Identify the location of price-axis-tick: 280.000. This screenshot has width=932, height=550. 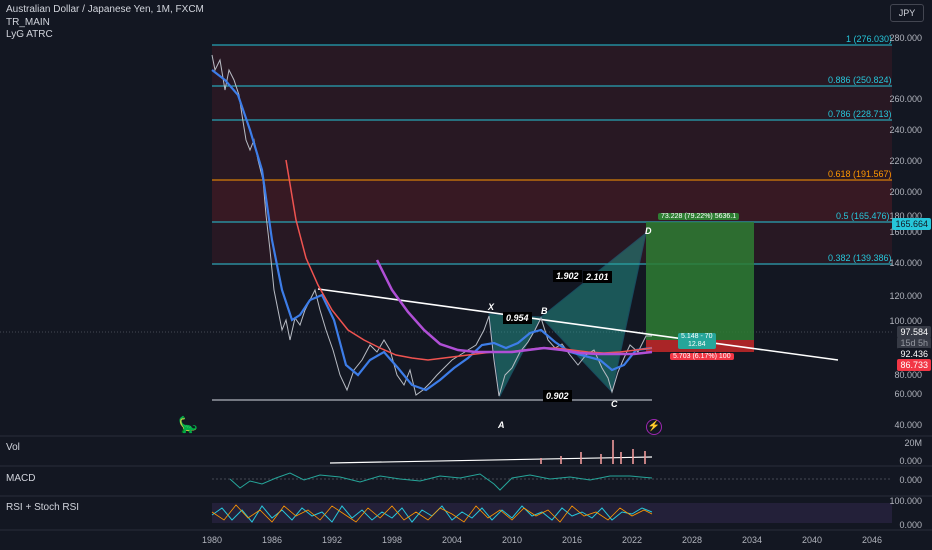
(905, 38).